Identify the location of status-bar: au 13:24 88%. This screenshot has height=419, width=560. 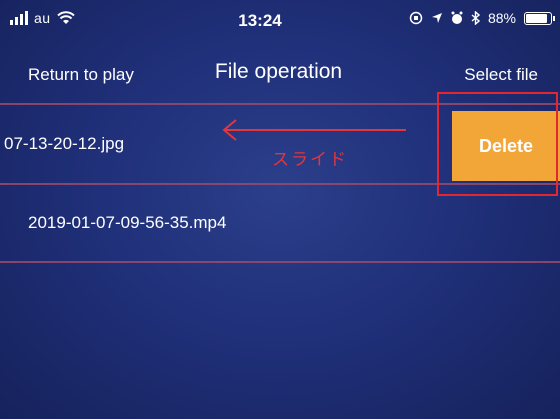
(280, 21).